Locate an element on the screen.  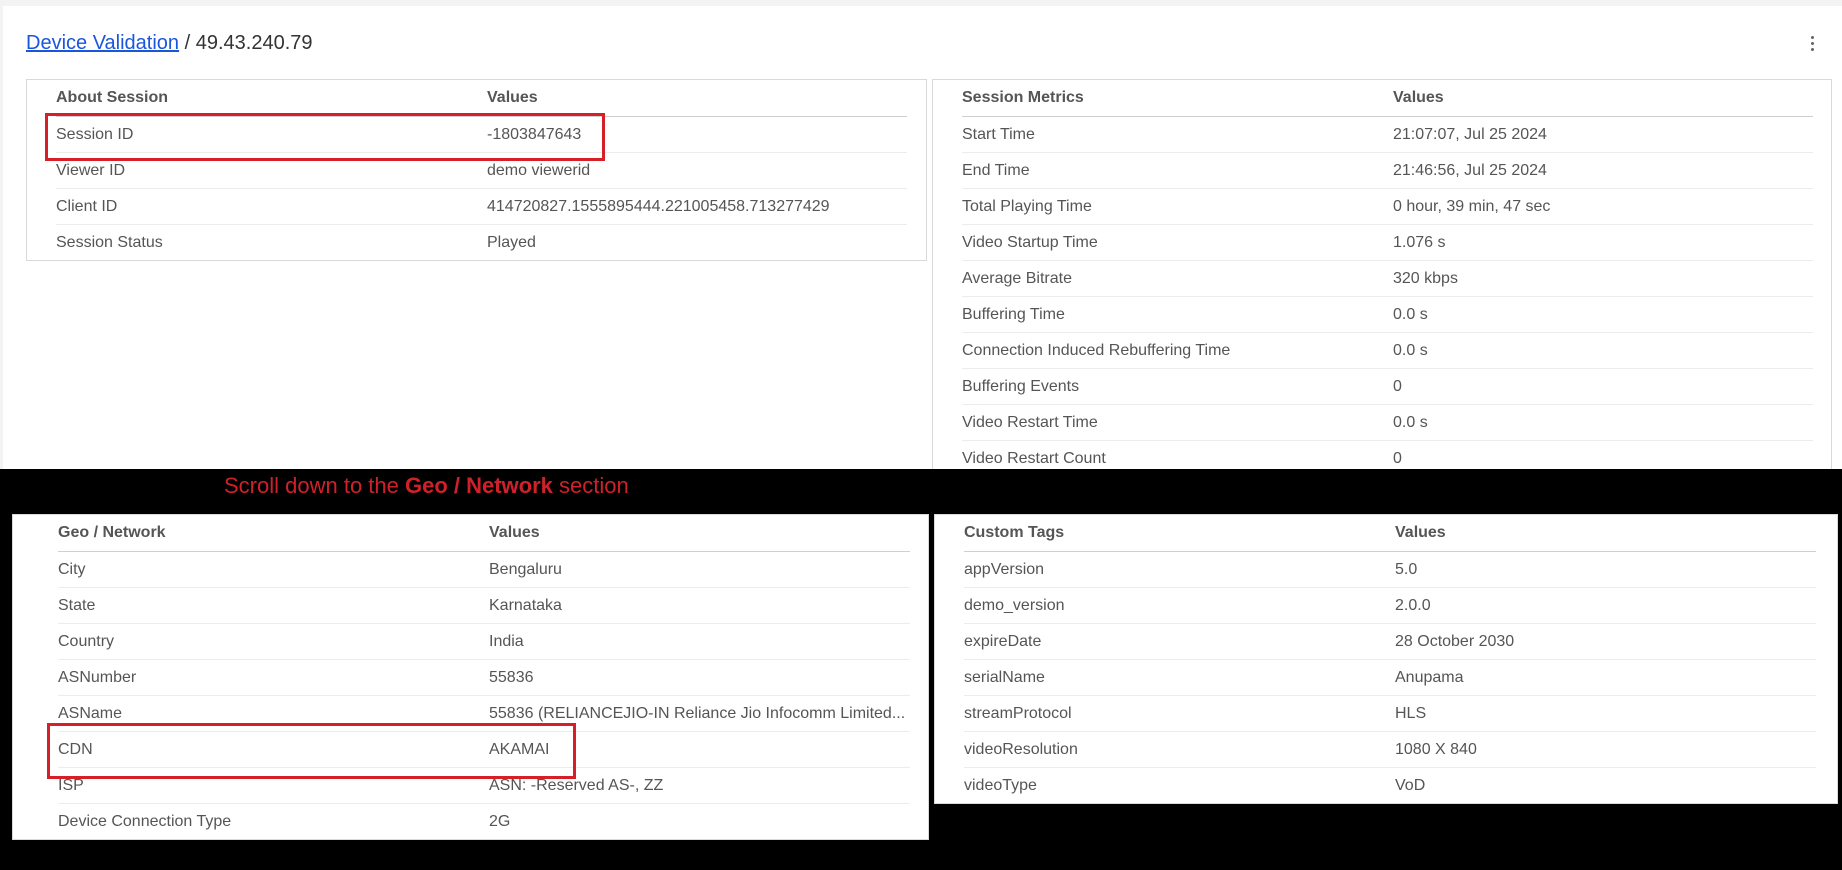
row-value: India is located at coordinates (699, 641).